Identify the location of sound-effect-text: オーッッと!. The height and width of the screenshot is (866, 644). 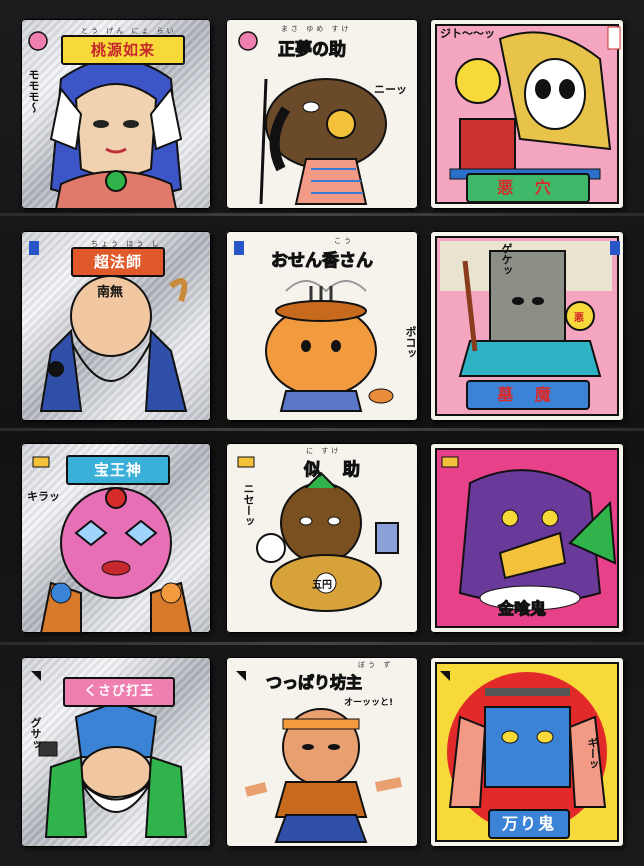
(369, 703).